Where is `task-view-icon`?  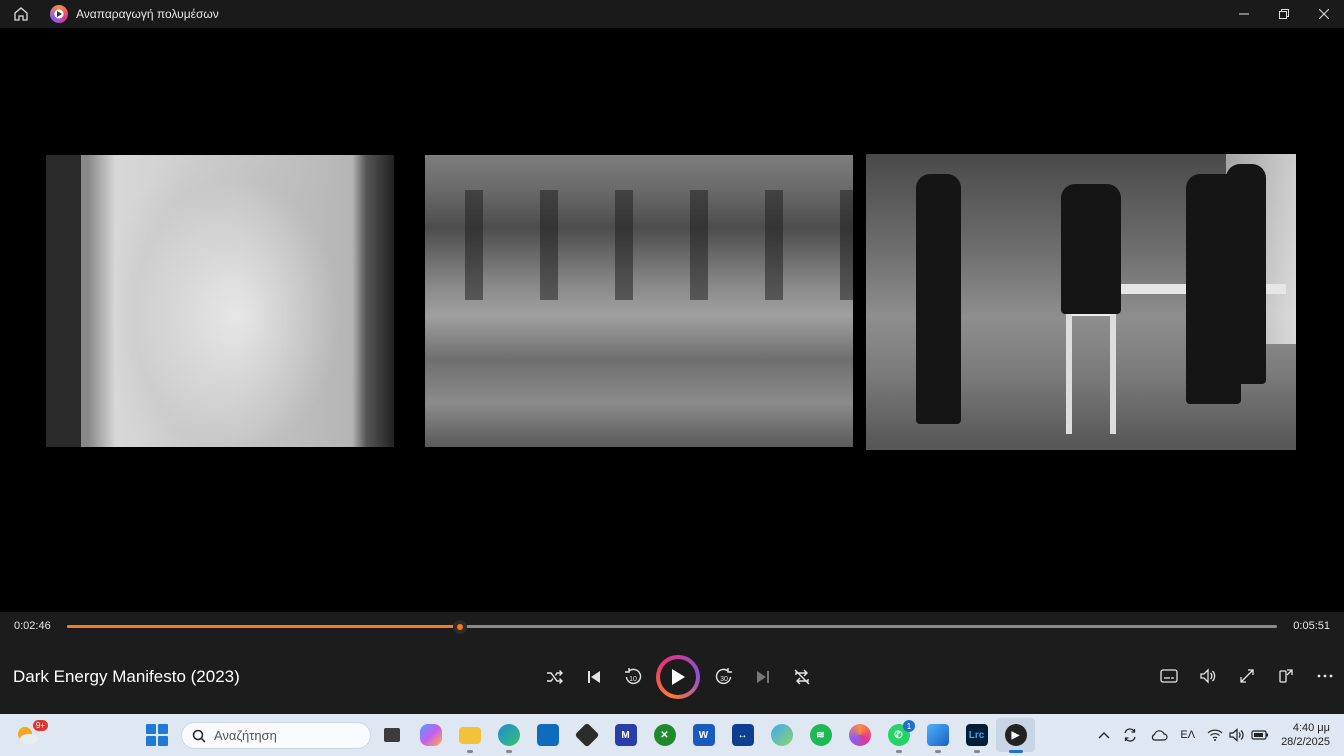
task-view-icon is located at coordinates (391, 735).